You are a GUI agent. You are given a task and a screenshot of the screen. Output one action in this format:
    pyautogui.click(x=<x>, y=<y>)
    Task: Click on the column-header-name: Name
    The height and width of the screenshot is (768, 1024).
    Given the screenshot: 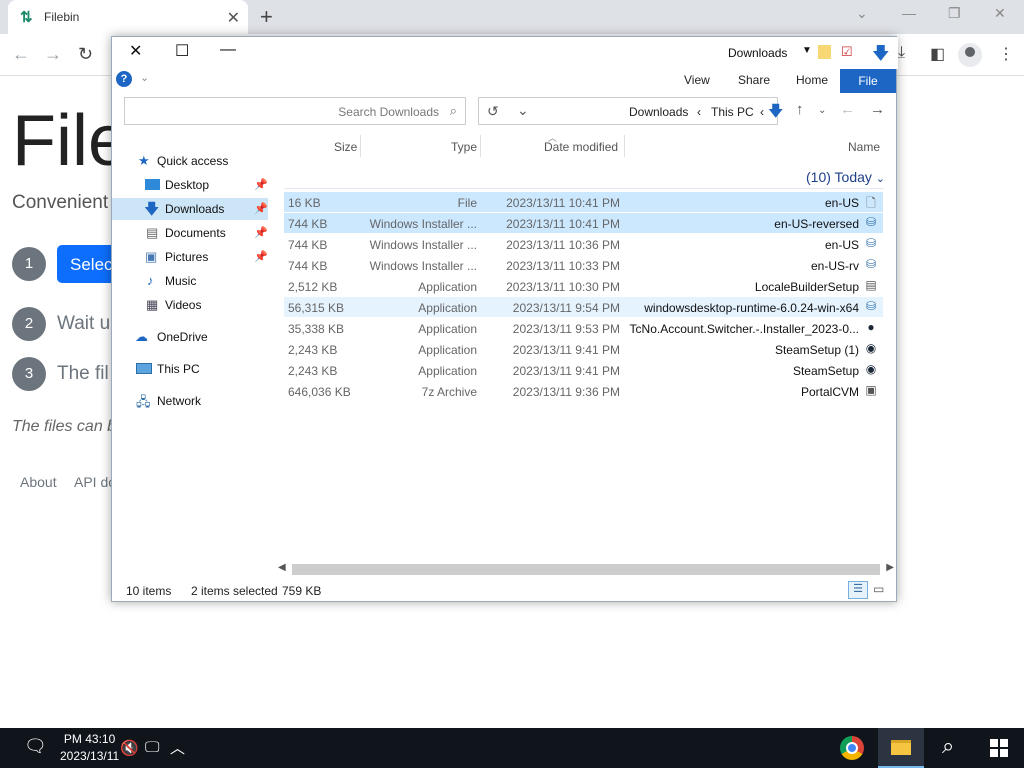 What is the action you would take?
    pyautogui.click(x=864, y=147)
    